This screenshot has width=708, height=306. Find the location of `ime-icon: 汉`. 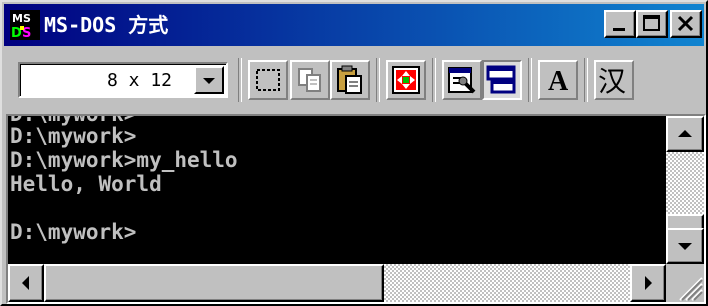

ime-icon: 汉 is located at coordinates (612, 81).